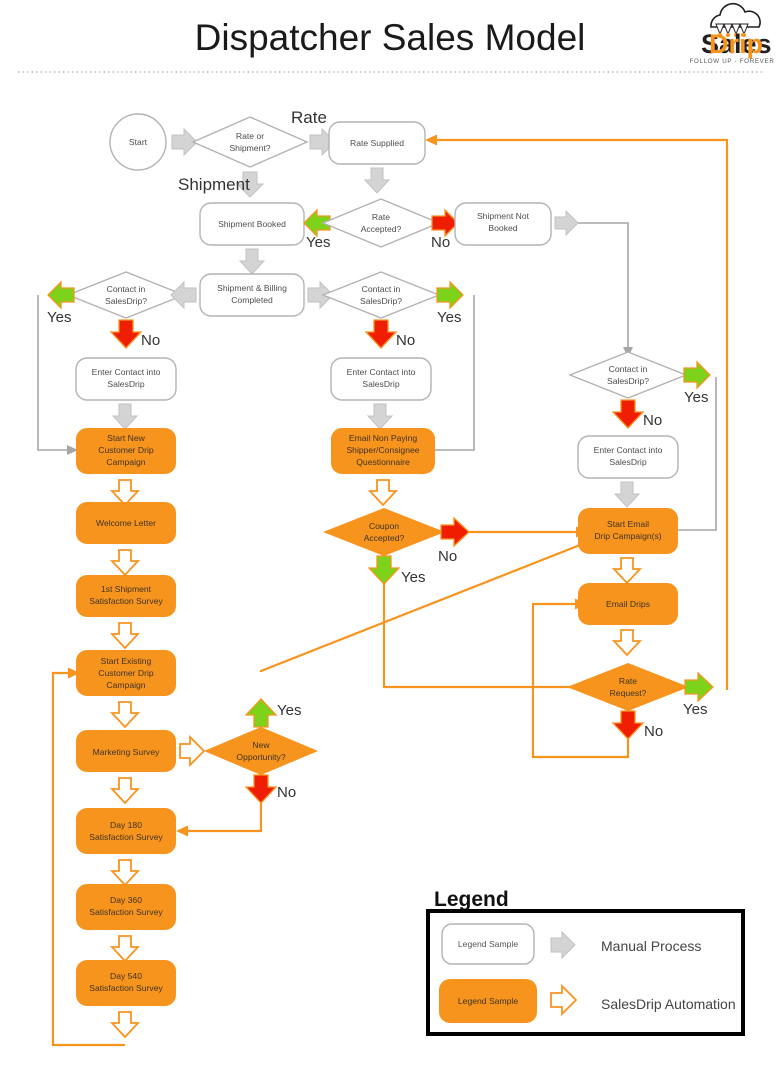 The image size is (780, 1080). I want to click on node-enter-contact-right: Enter Contact into SalesDrip, so click(628, 457).